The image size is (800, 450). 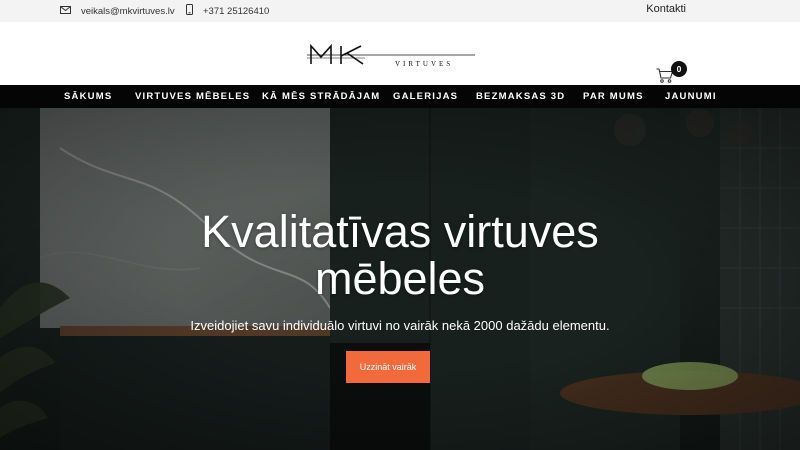 I want to click on nav-item-virtuves-mebeles: VIRTUVES MĒBELES, so click(x=192, y=96).